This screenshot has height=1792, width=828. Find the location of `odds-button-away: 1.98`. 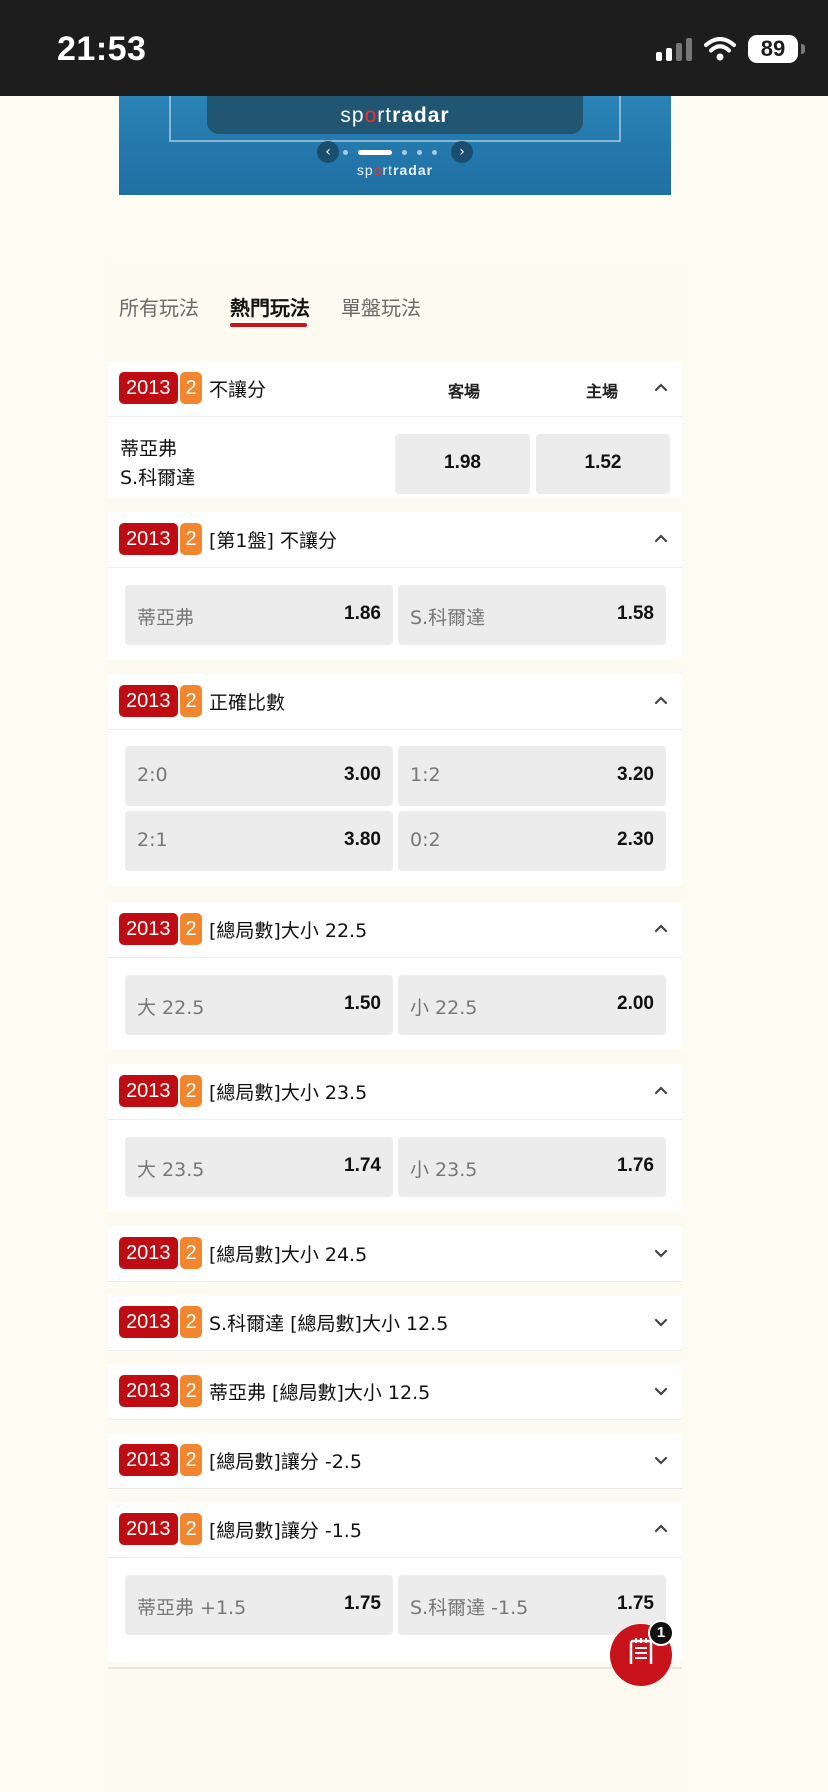

odds-button-away: 1.98 is located at coordinates (462, 464).